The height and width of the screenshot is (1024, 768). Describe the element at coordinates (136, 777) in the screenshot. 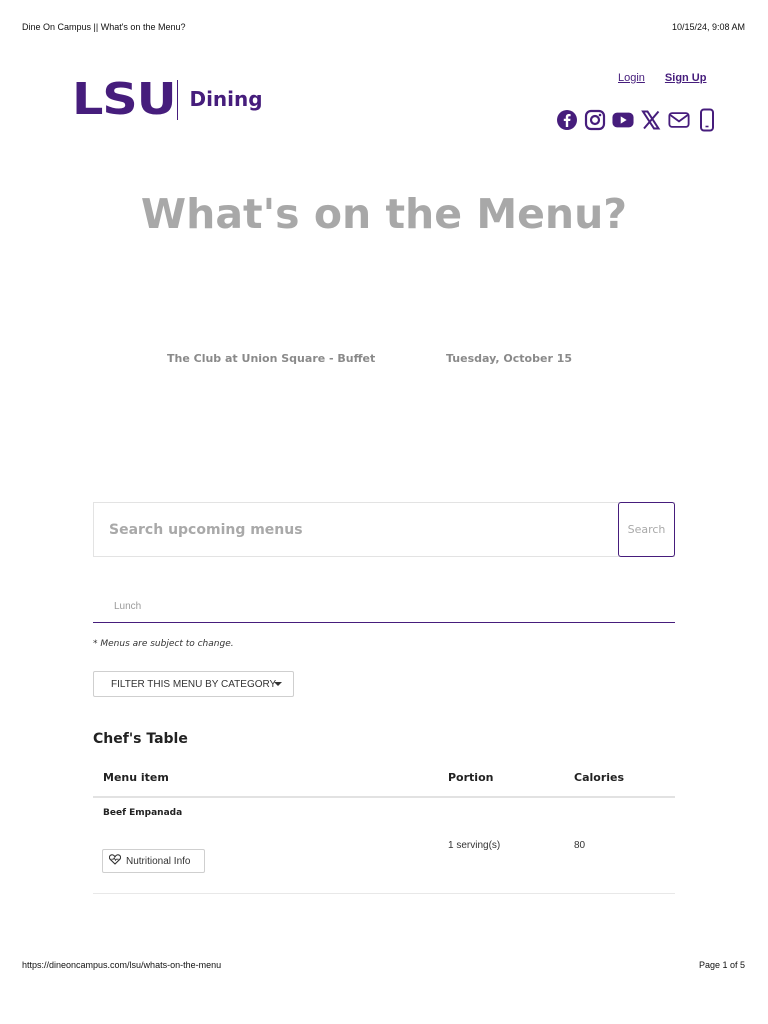

I see `column-header-item: Menu item` at that location.